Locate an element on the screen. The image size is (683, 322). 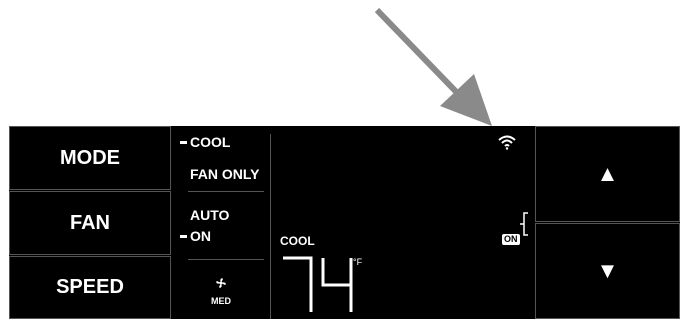
status-column: COOL FAN ONLY AUTO ON MED is located at coordinates (223, 222).